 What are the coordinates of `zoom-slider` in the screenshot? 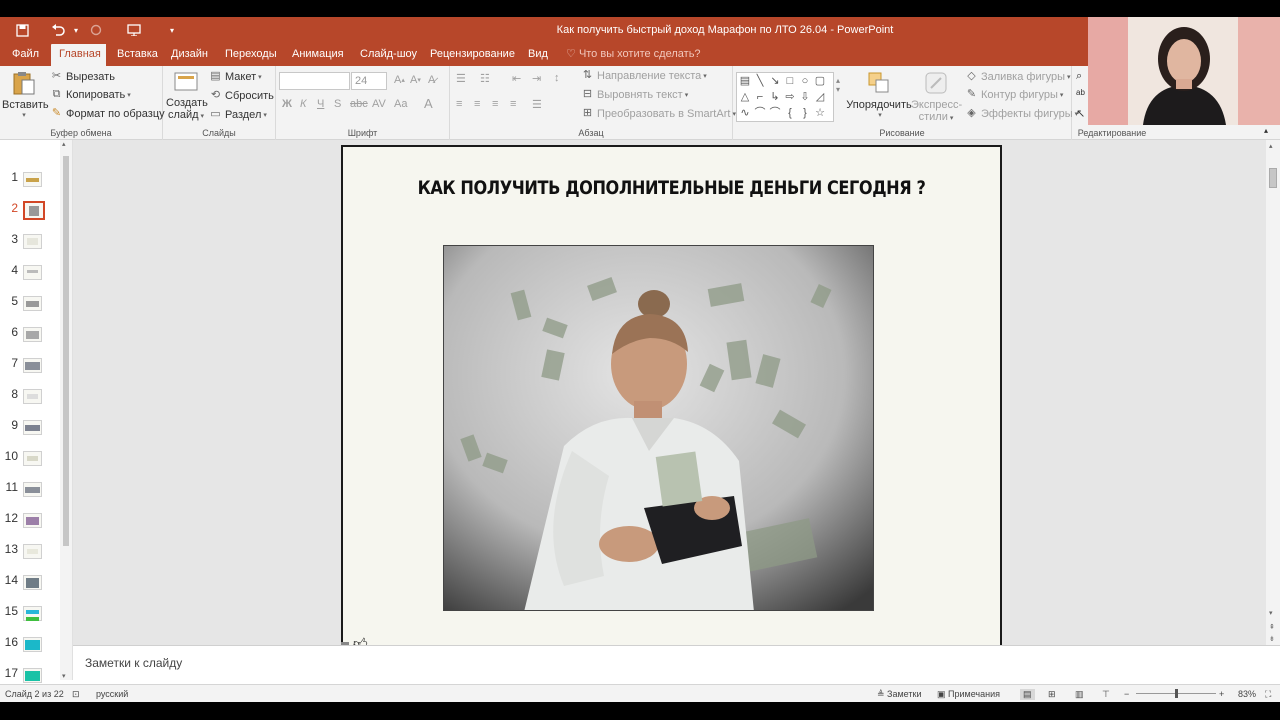 It's located at (1176, 693).